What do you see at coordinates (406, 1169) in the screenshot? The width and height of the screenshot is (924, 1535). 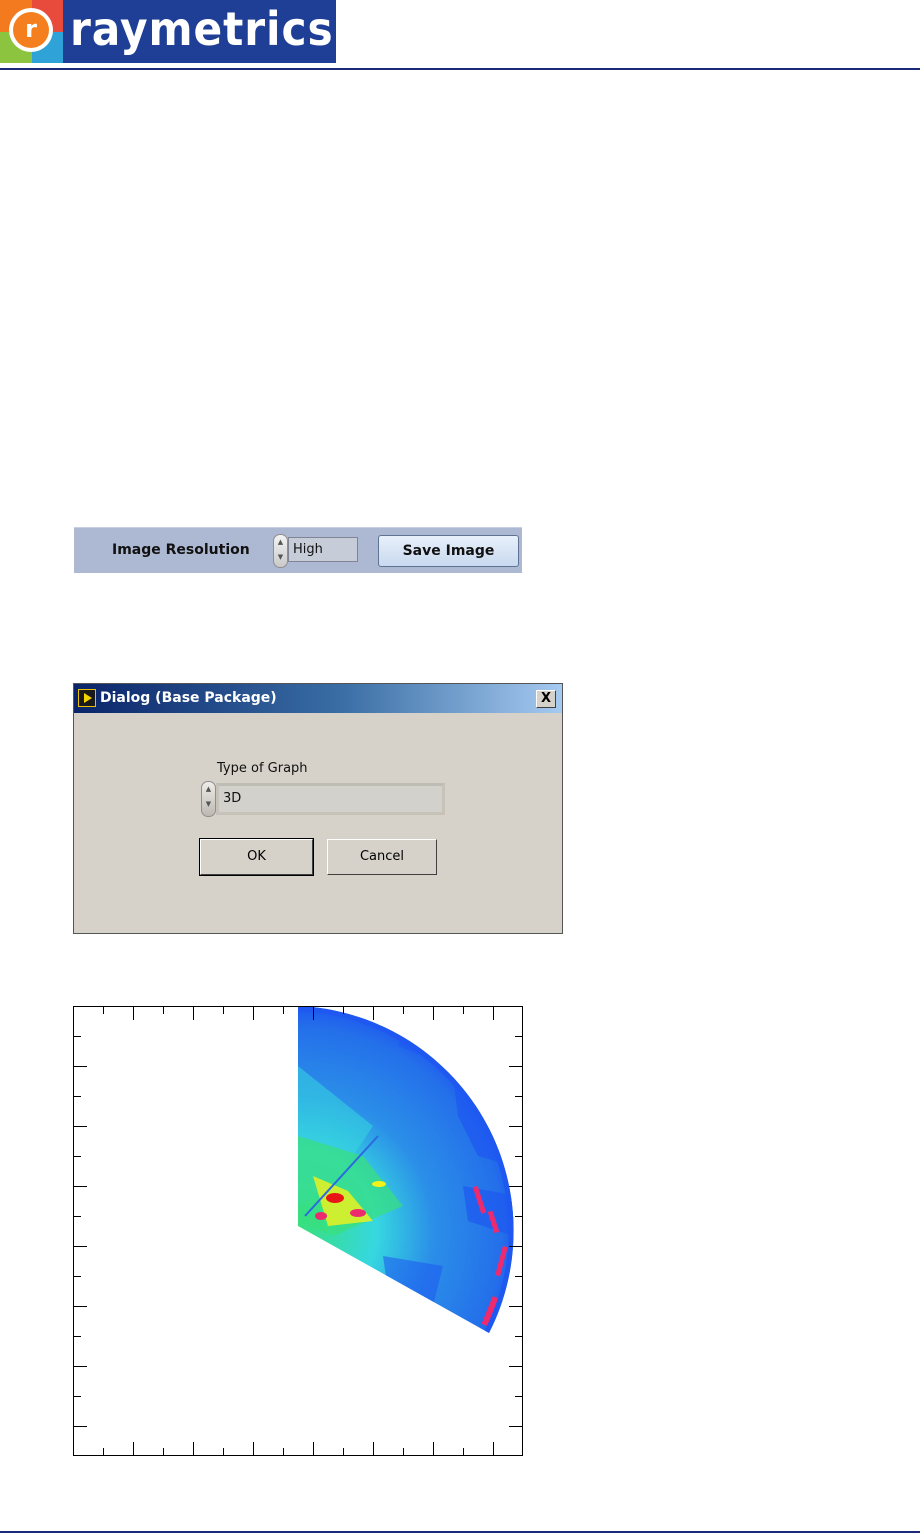 I see `radar-sector` at bounding box center [406, 1169].